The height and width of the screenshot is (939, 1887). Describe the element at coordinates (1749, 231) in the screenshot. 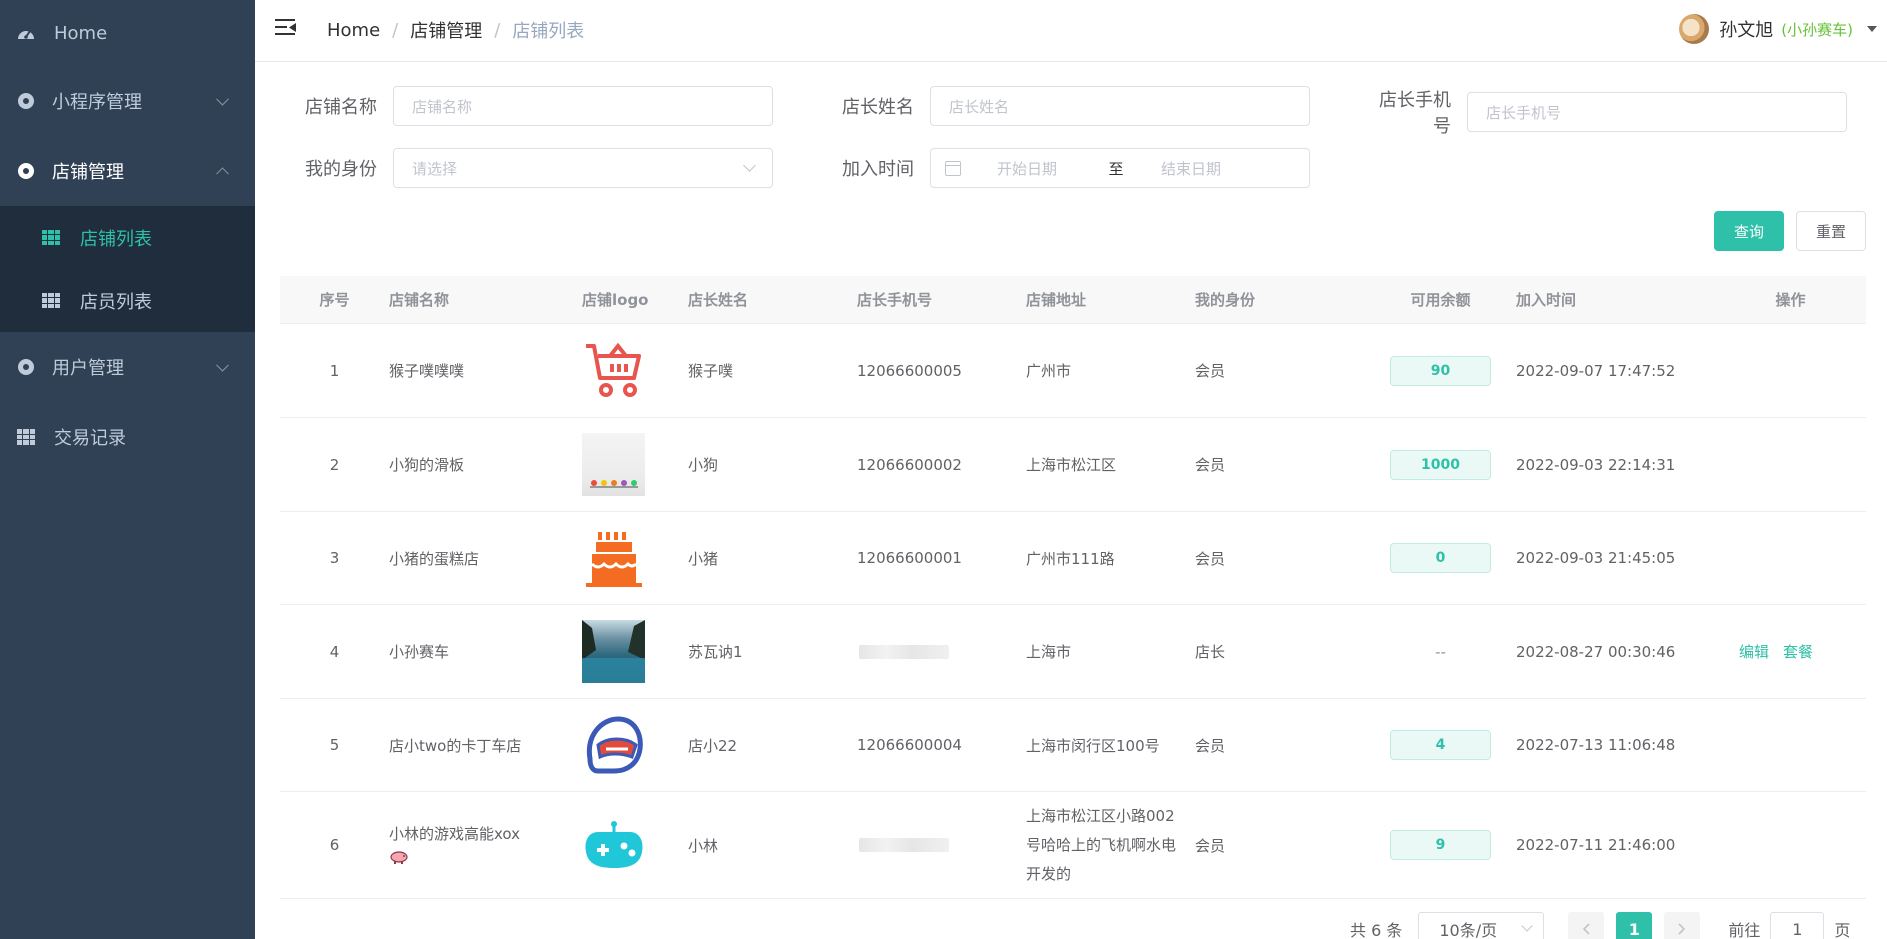

I see `query-button: 查询` at that location.